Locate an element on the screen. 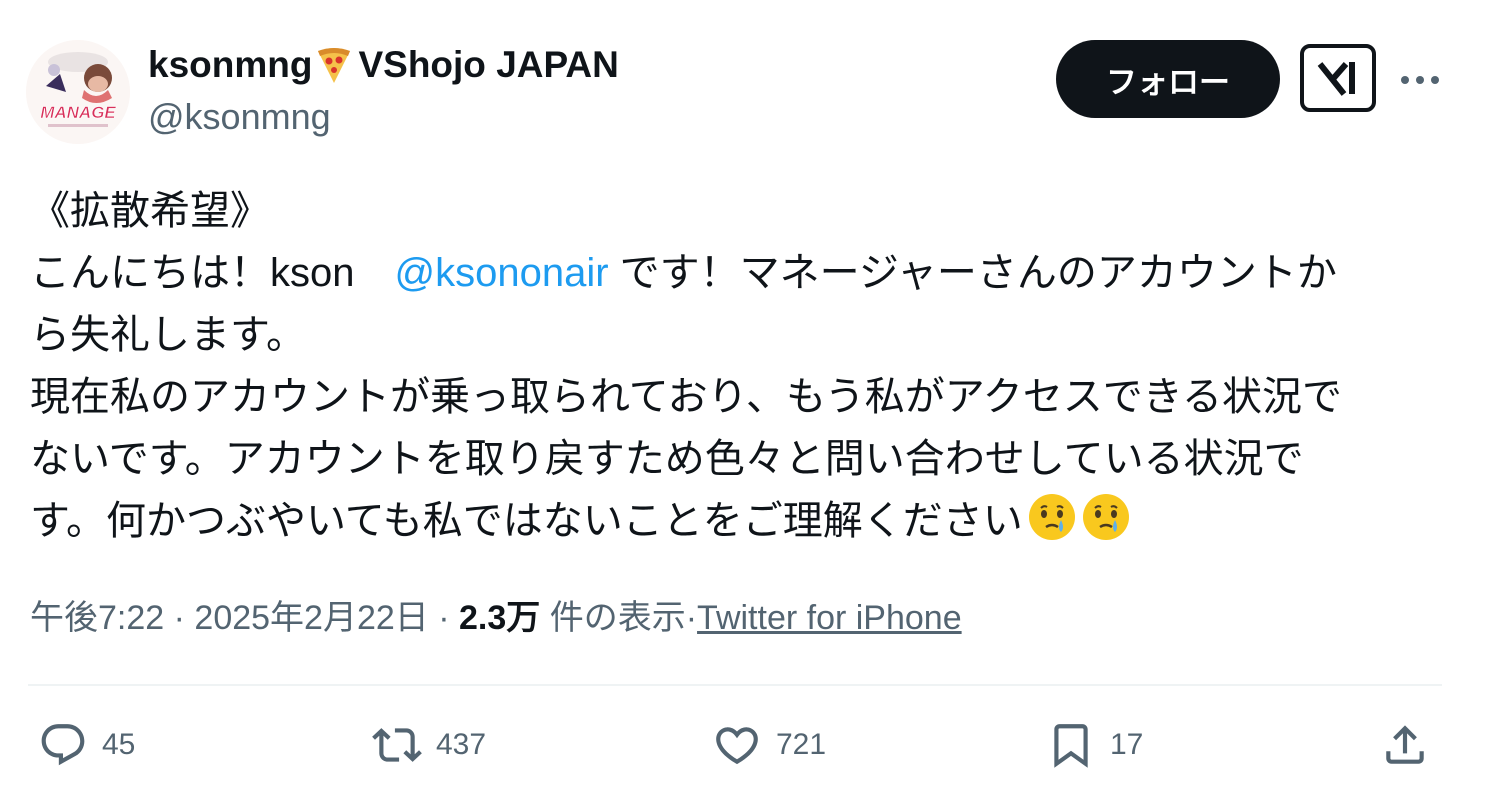 The width and height of the screenshot is (1486, 786). more-options-button is located at coordinates (1420, 80).